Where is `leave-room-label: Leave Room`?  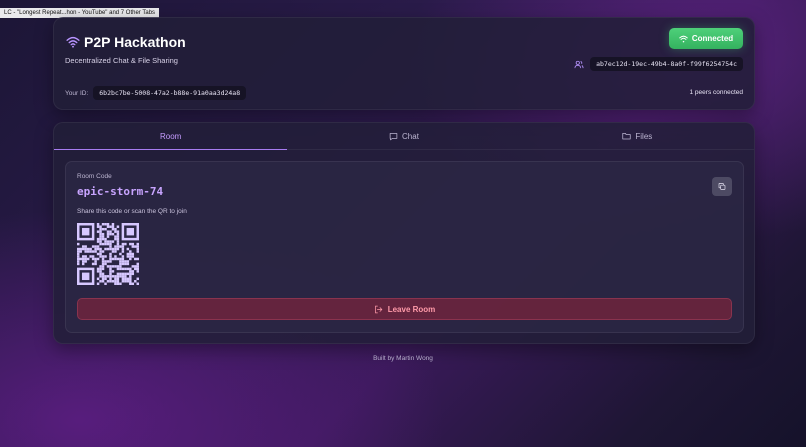
leave-room-label: Leave Room is located at coordinates (411, 309).